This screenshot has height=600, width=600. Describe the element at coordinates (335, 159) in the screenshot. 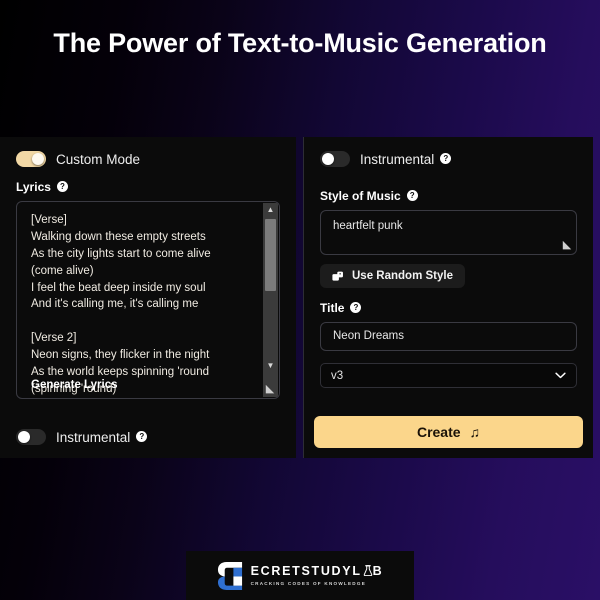

I see `instrumental-toggle-right` at that location.